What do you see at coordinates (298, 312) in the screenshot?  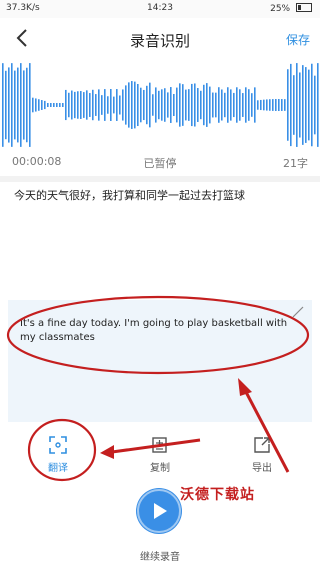 I see `close-icon` at bounding box center [298, 312].